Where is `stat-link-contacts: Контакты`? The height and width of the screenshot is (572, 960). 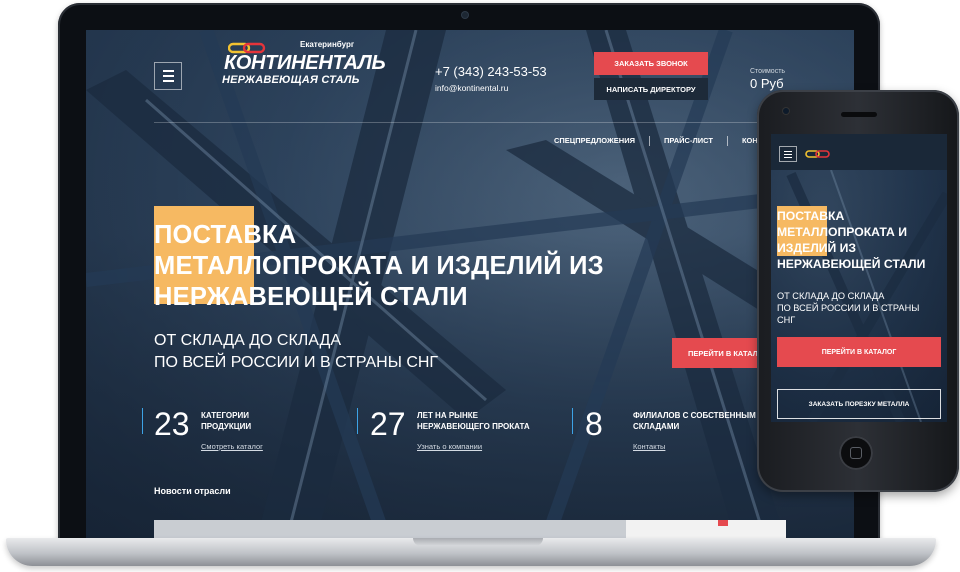
stat-link-contacts: Контакты is located at coordinates (649, 446).